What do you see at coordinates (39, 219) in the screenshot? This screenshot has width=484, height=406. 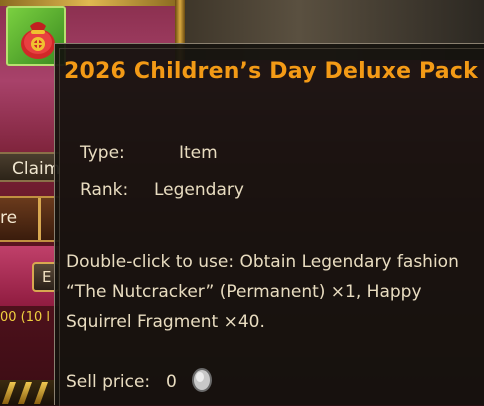 I see `tab-divider` at bounding box center [39, 219].